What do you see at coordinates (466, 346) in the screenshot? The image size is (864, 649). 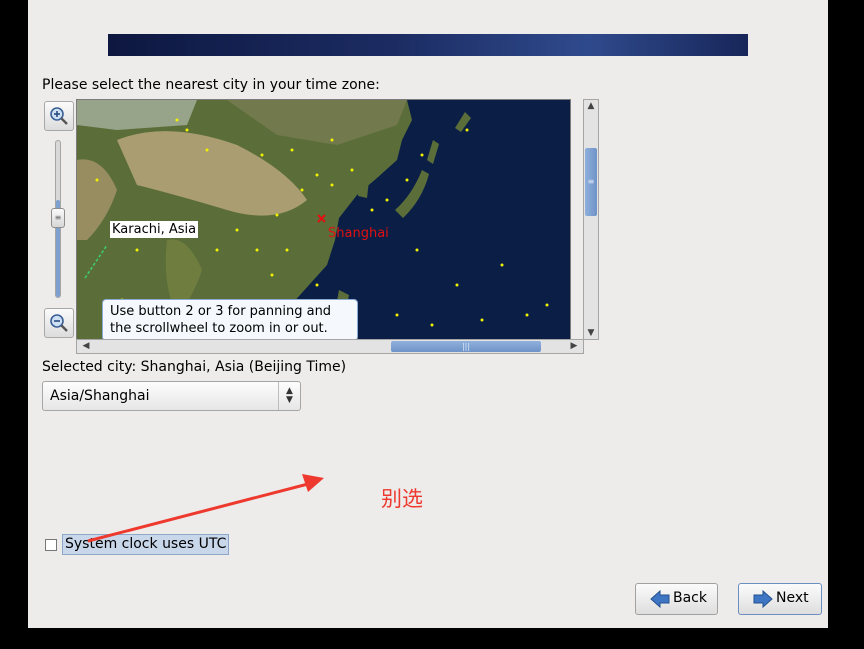 I see `horizontal-scroll-thumb: |||` at bounding box center [466, 346].